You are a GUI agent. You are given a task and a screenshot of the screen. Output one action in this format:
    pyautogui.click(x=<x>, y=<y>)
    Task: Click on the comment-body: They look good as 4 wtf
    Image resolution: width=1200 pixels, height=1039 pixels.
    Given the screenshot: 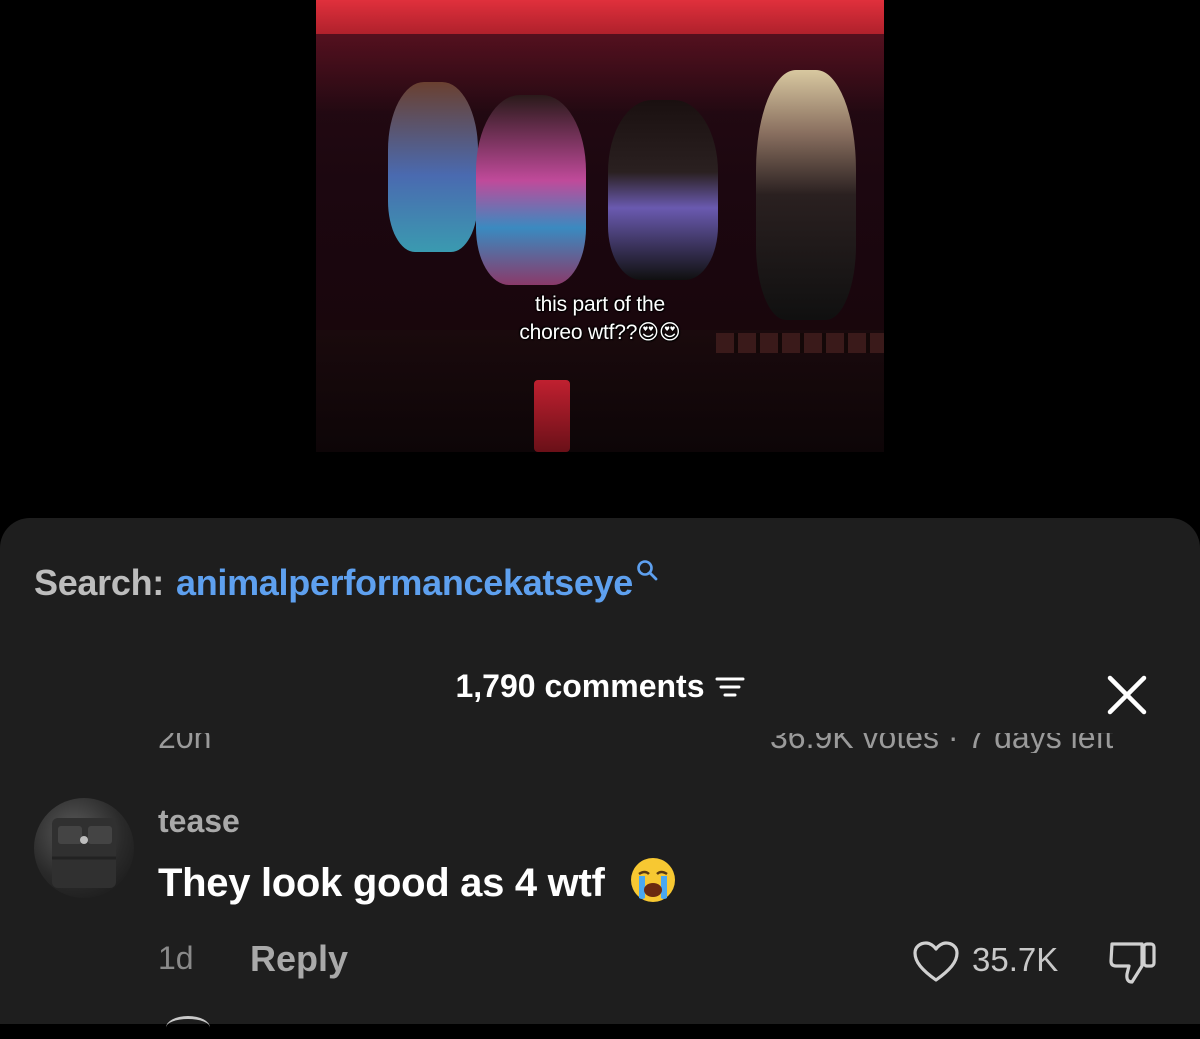 What is the action you would take?
    pyautogui.click(x=417, y=881)
    